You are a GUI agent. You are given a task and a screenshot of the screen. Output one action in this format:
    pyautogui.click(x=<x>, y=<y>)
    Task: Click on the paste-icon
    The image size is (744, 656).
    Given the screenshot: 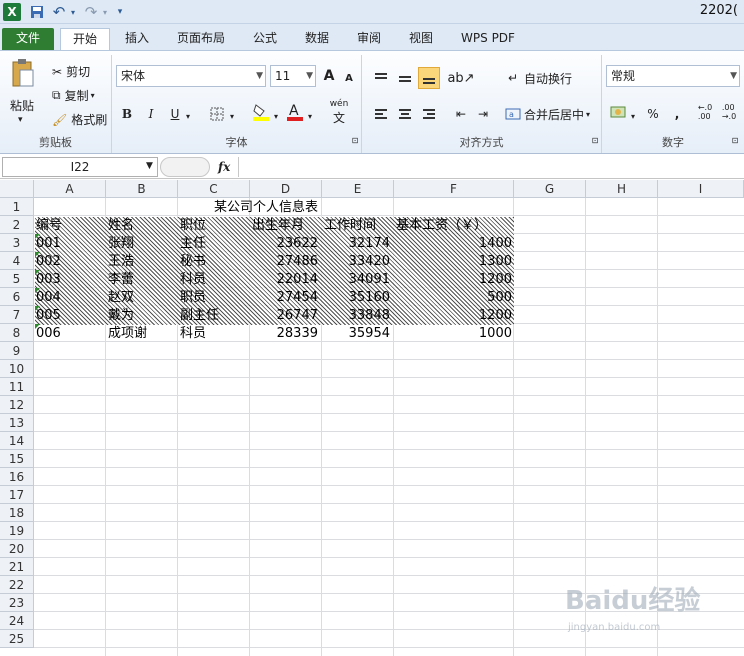 What is the action you would take?
    pyautogui.click(x=23, y=73)
    